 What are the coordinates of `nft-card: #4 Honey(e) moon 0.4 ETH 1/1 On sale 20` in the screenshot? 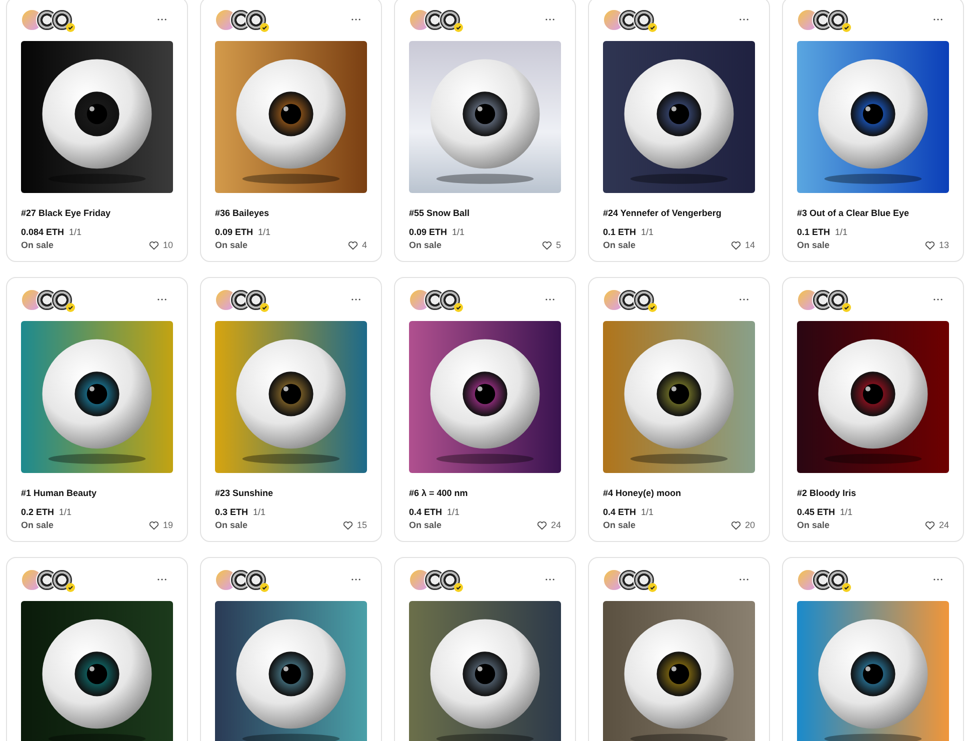 It's located at (679, 409).